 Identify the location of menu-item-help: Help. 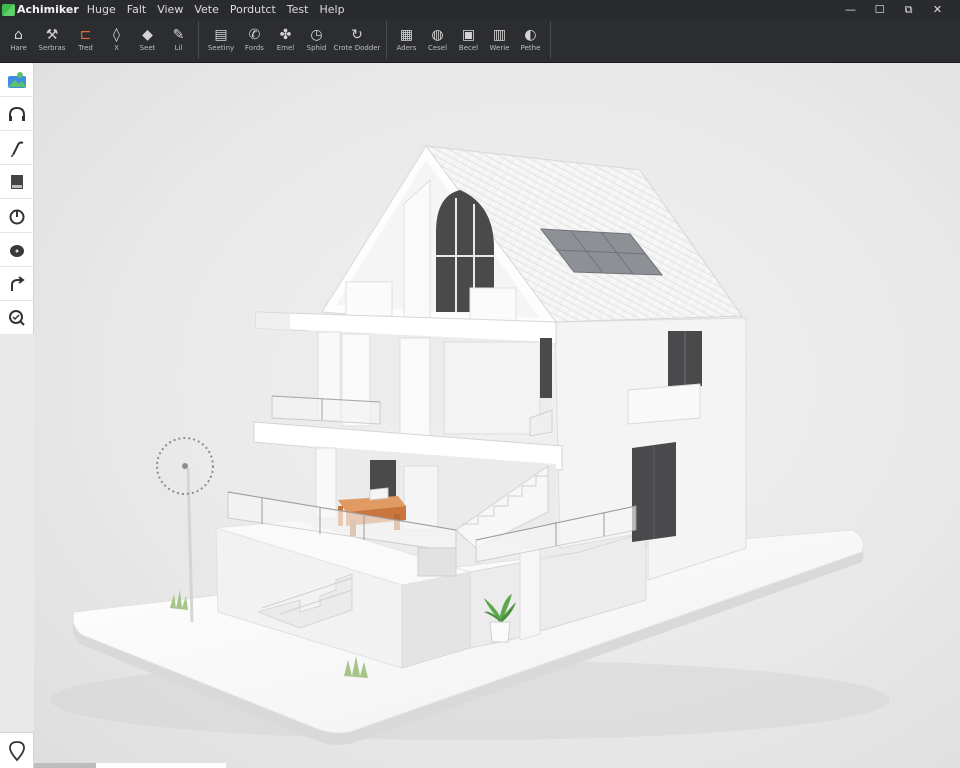
(331, 9).